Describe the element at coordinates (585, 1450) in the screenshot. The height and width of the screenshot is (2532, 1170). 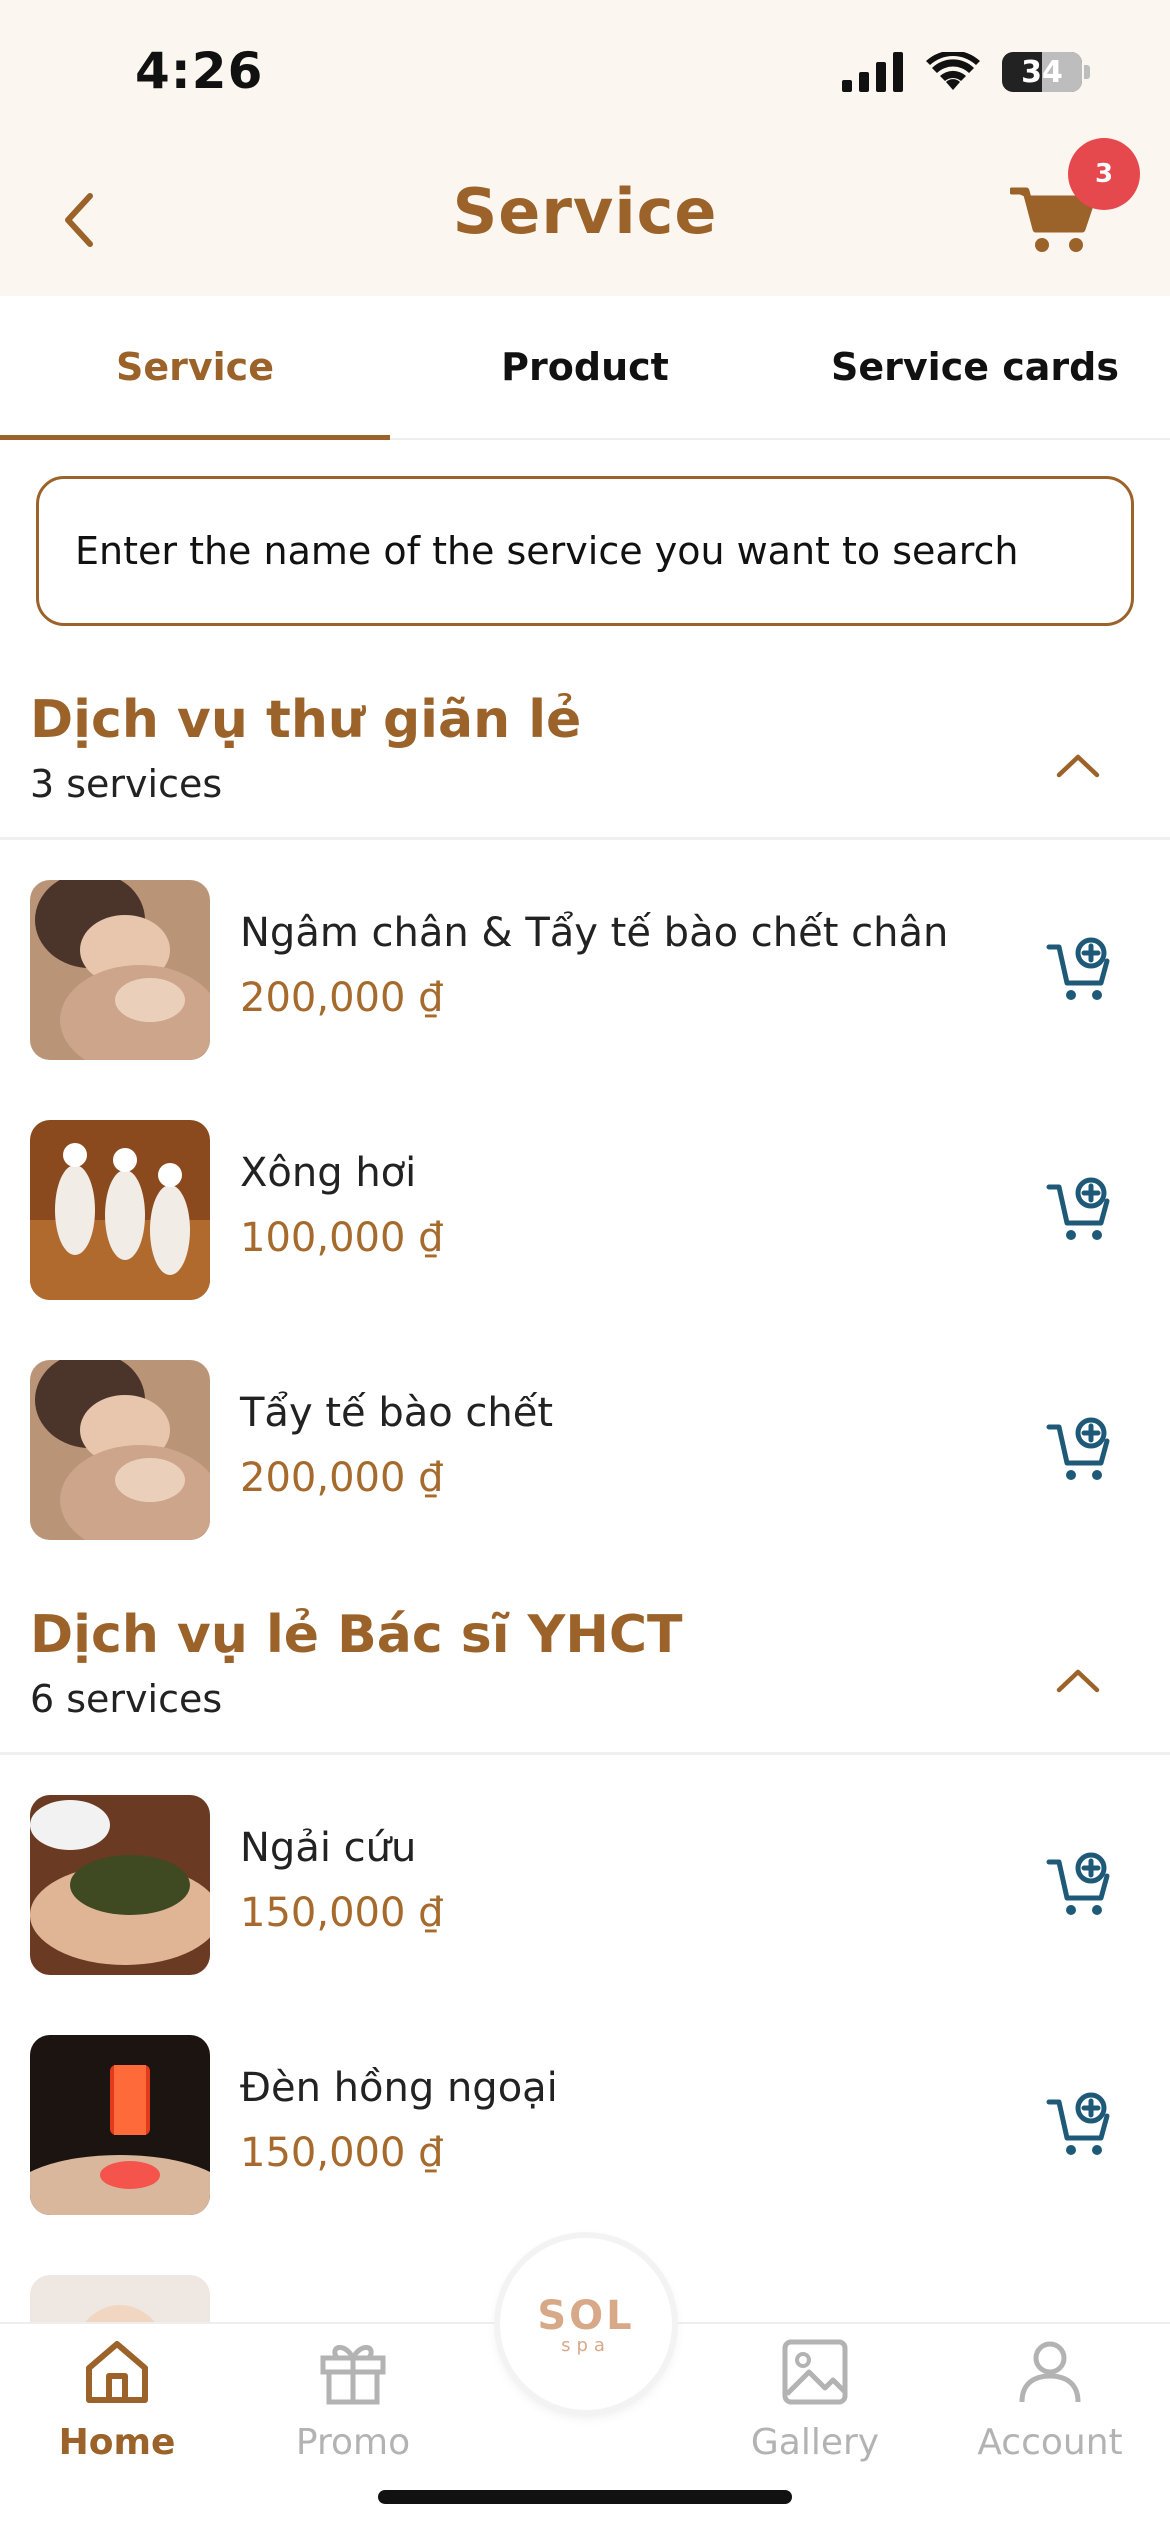
I see `list-item: Tẩy tế bào chết 200,000 ₫` at that location.